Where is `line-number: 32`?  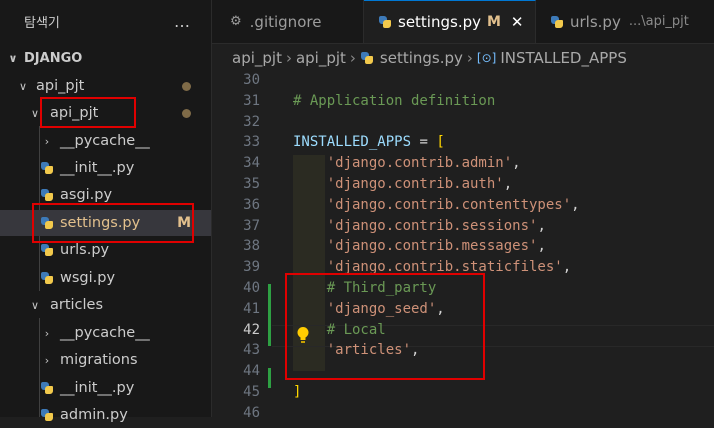
line-number: 32 is located at coordinates (251, 121).